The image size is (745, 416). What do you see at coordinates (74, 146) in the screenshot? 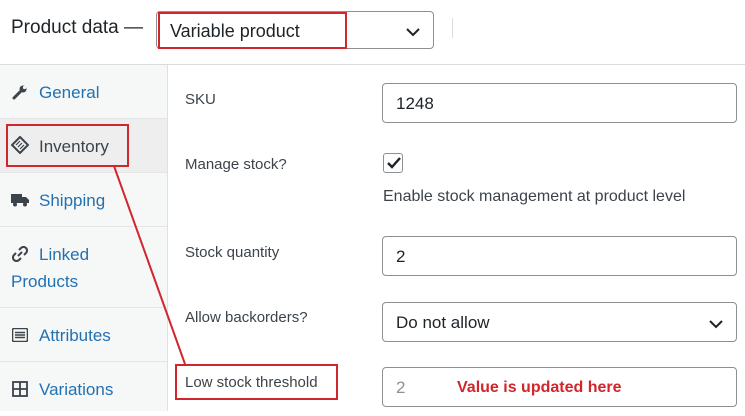
I see `tab-inventory-label: Inventory` at bounding box center [74, 146].